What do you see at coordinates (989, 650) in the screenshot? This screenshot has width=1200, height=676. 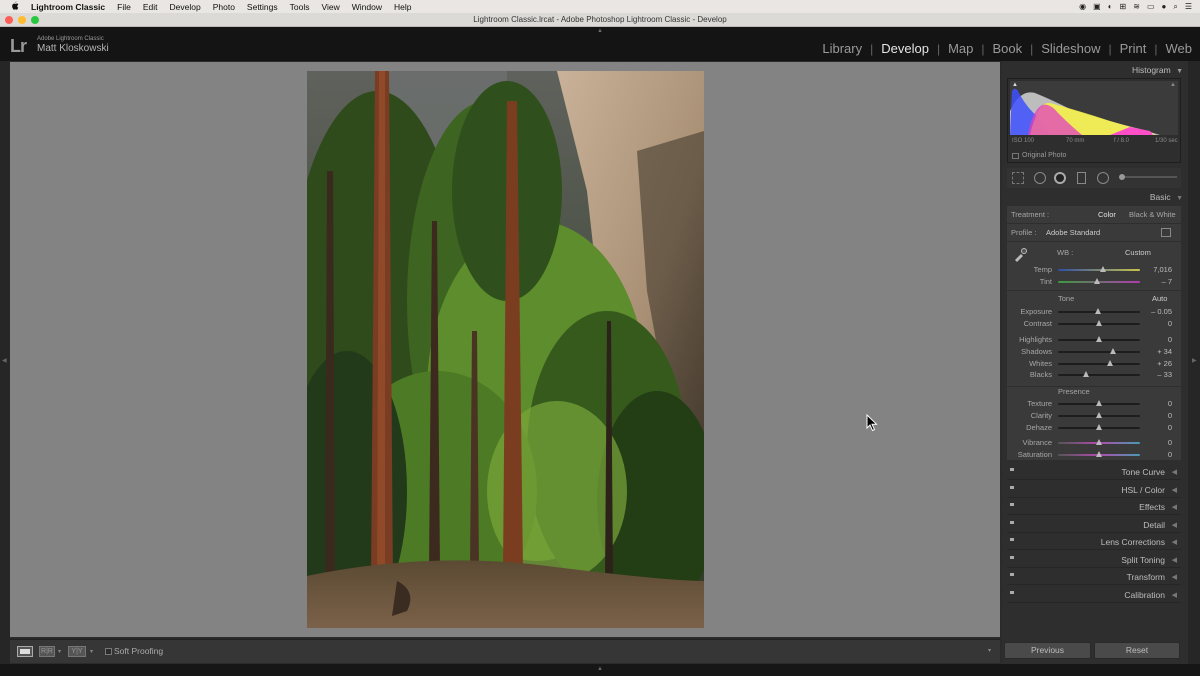 I see `toolbar-menu-icon: ▾` at bounding box center [989, 650].